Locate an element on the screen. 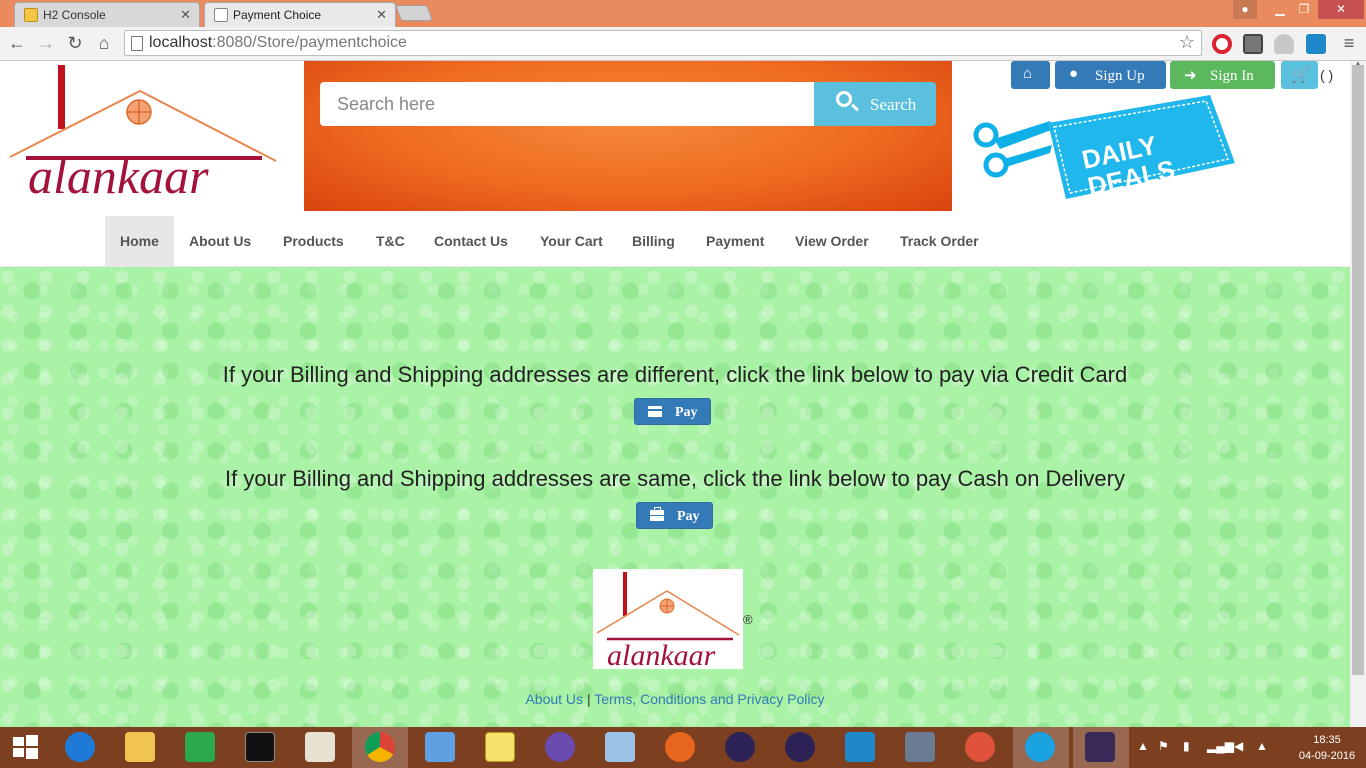  skype-icon is located at coordinates (1040, 747).